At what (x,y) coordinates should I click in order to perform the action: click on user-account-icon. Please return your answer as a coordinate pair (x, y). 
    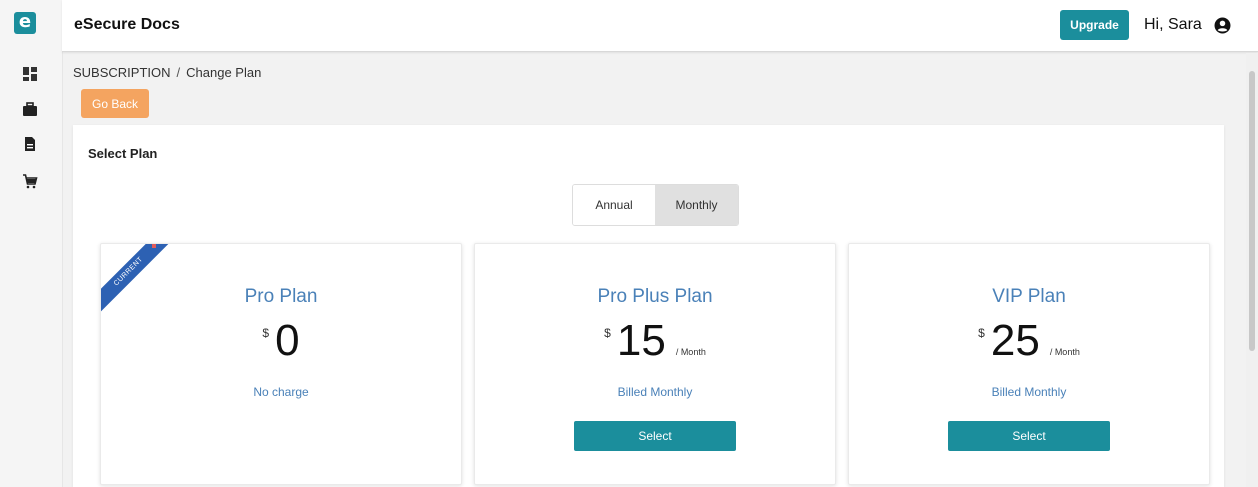
    Looking at the image, I should click on (1222, 25).